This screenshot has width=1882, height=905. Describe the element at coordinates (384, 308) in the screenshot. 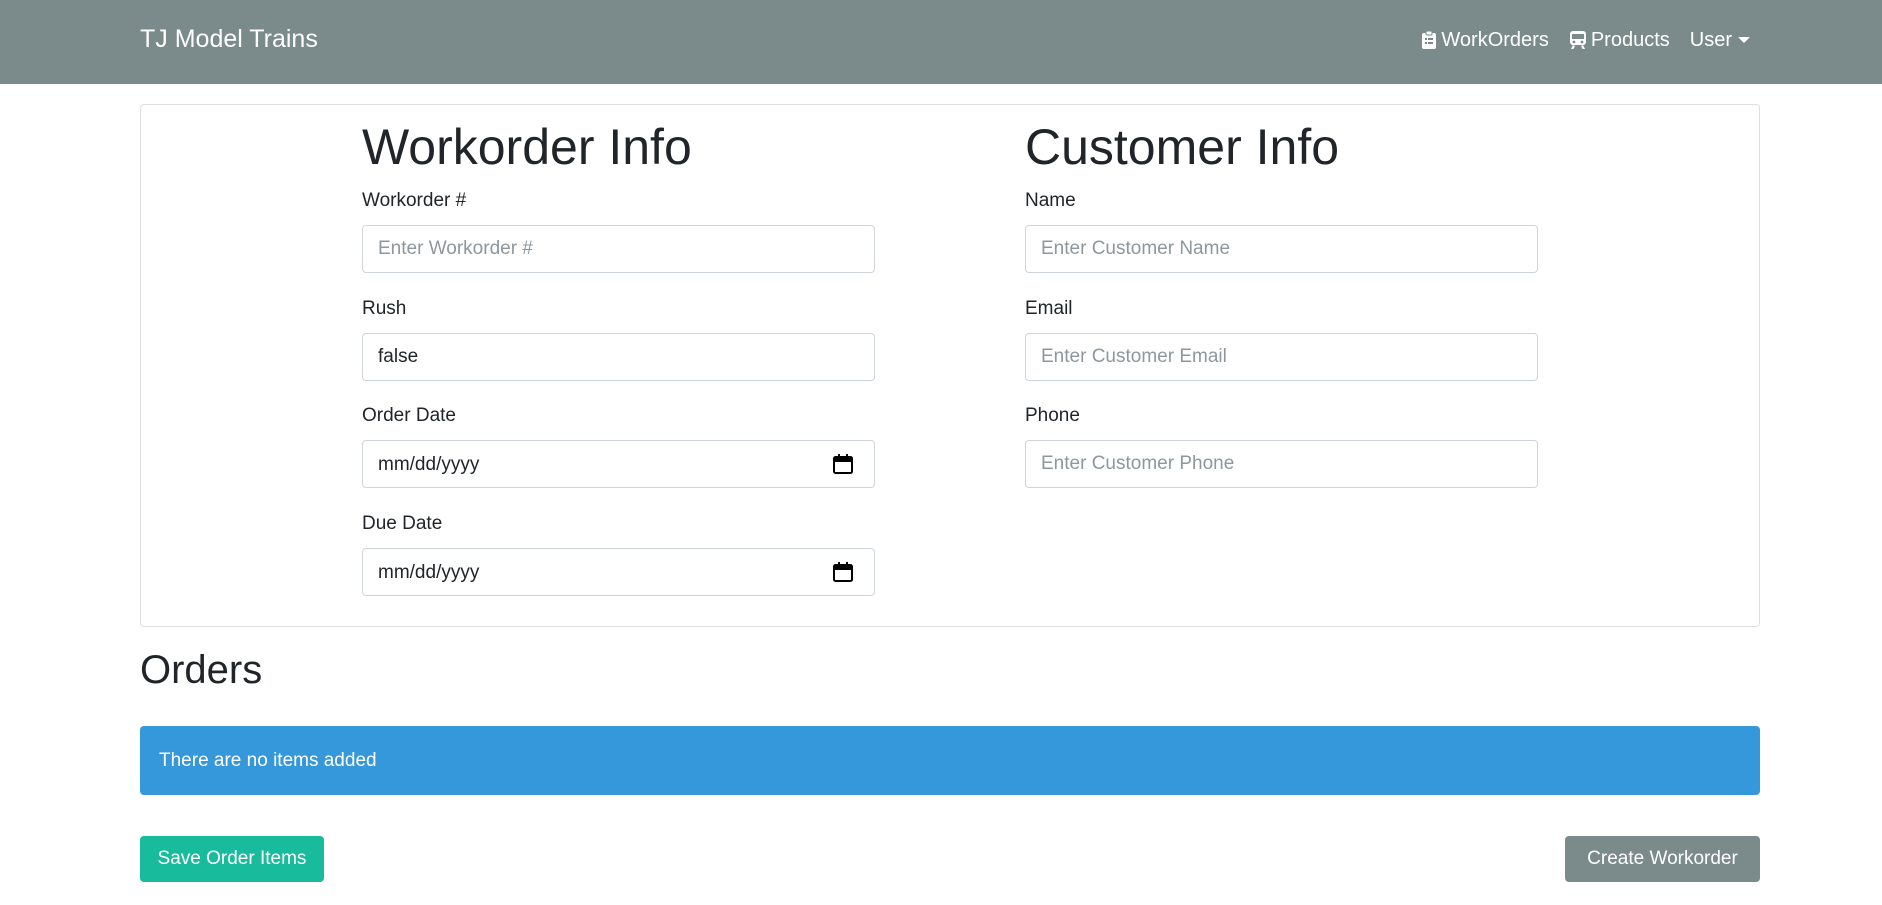

I see `rush-label: Rush` at that location.